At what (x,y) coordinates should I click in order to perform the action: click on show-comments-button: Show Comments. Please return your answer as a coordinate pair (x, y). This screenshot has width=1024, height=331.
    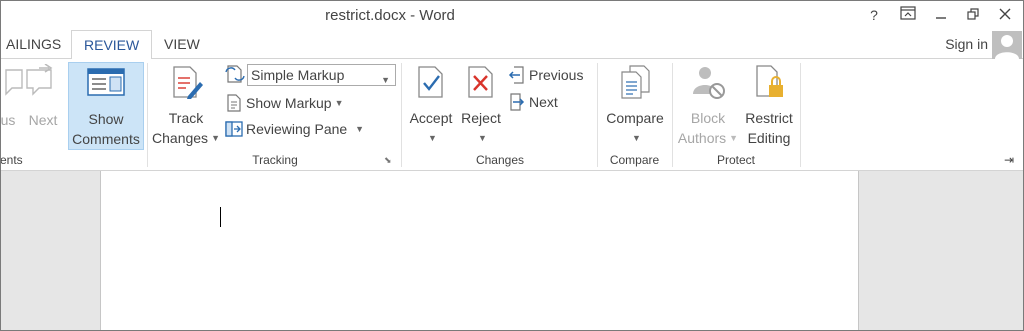
    Looking at the image, I should click on (106, 106).